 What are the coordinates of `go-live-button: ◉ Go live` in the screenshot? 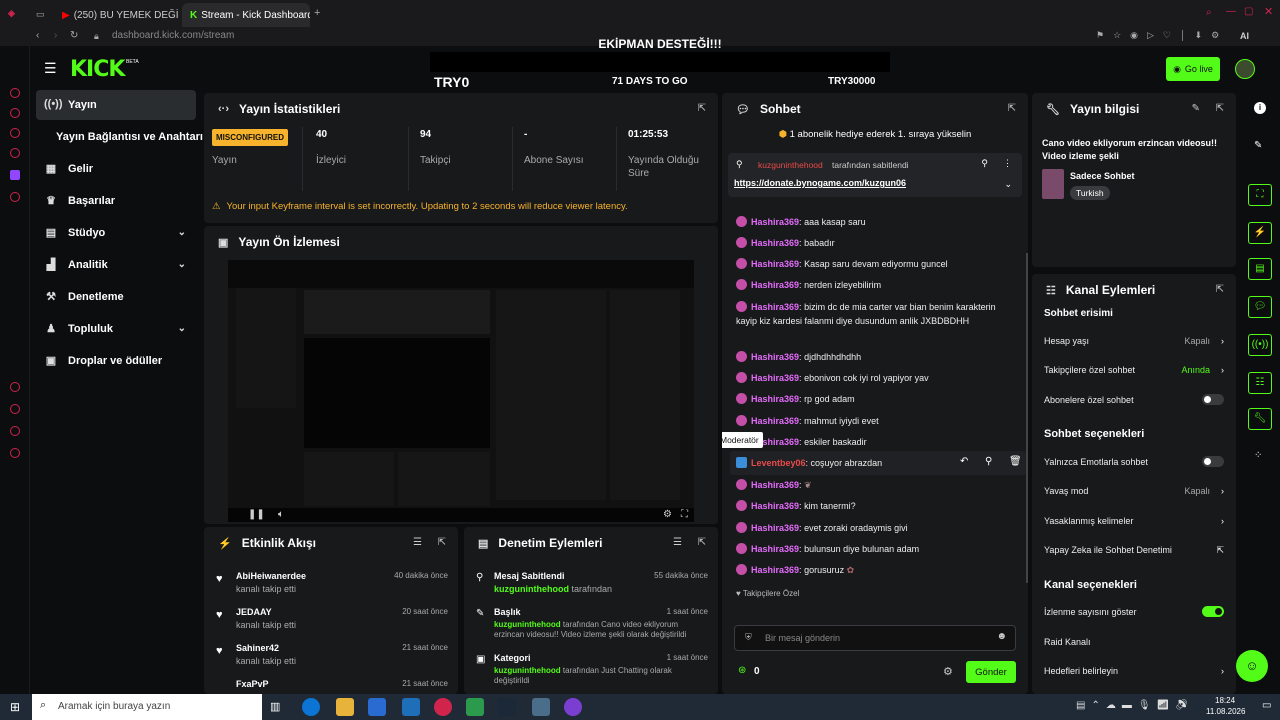 It's located at (1193, 69).